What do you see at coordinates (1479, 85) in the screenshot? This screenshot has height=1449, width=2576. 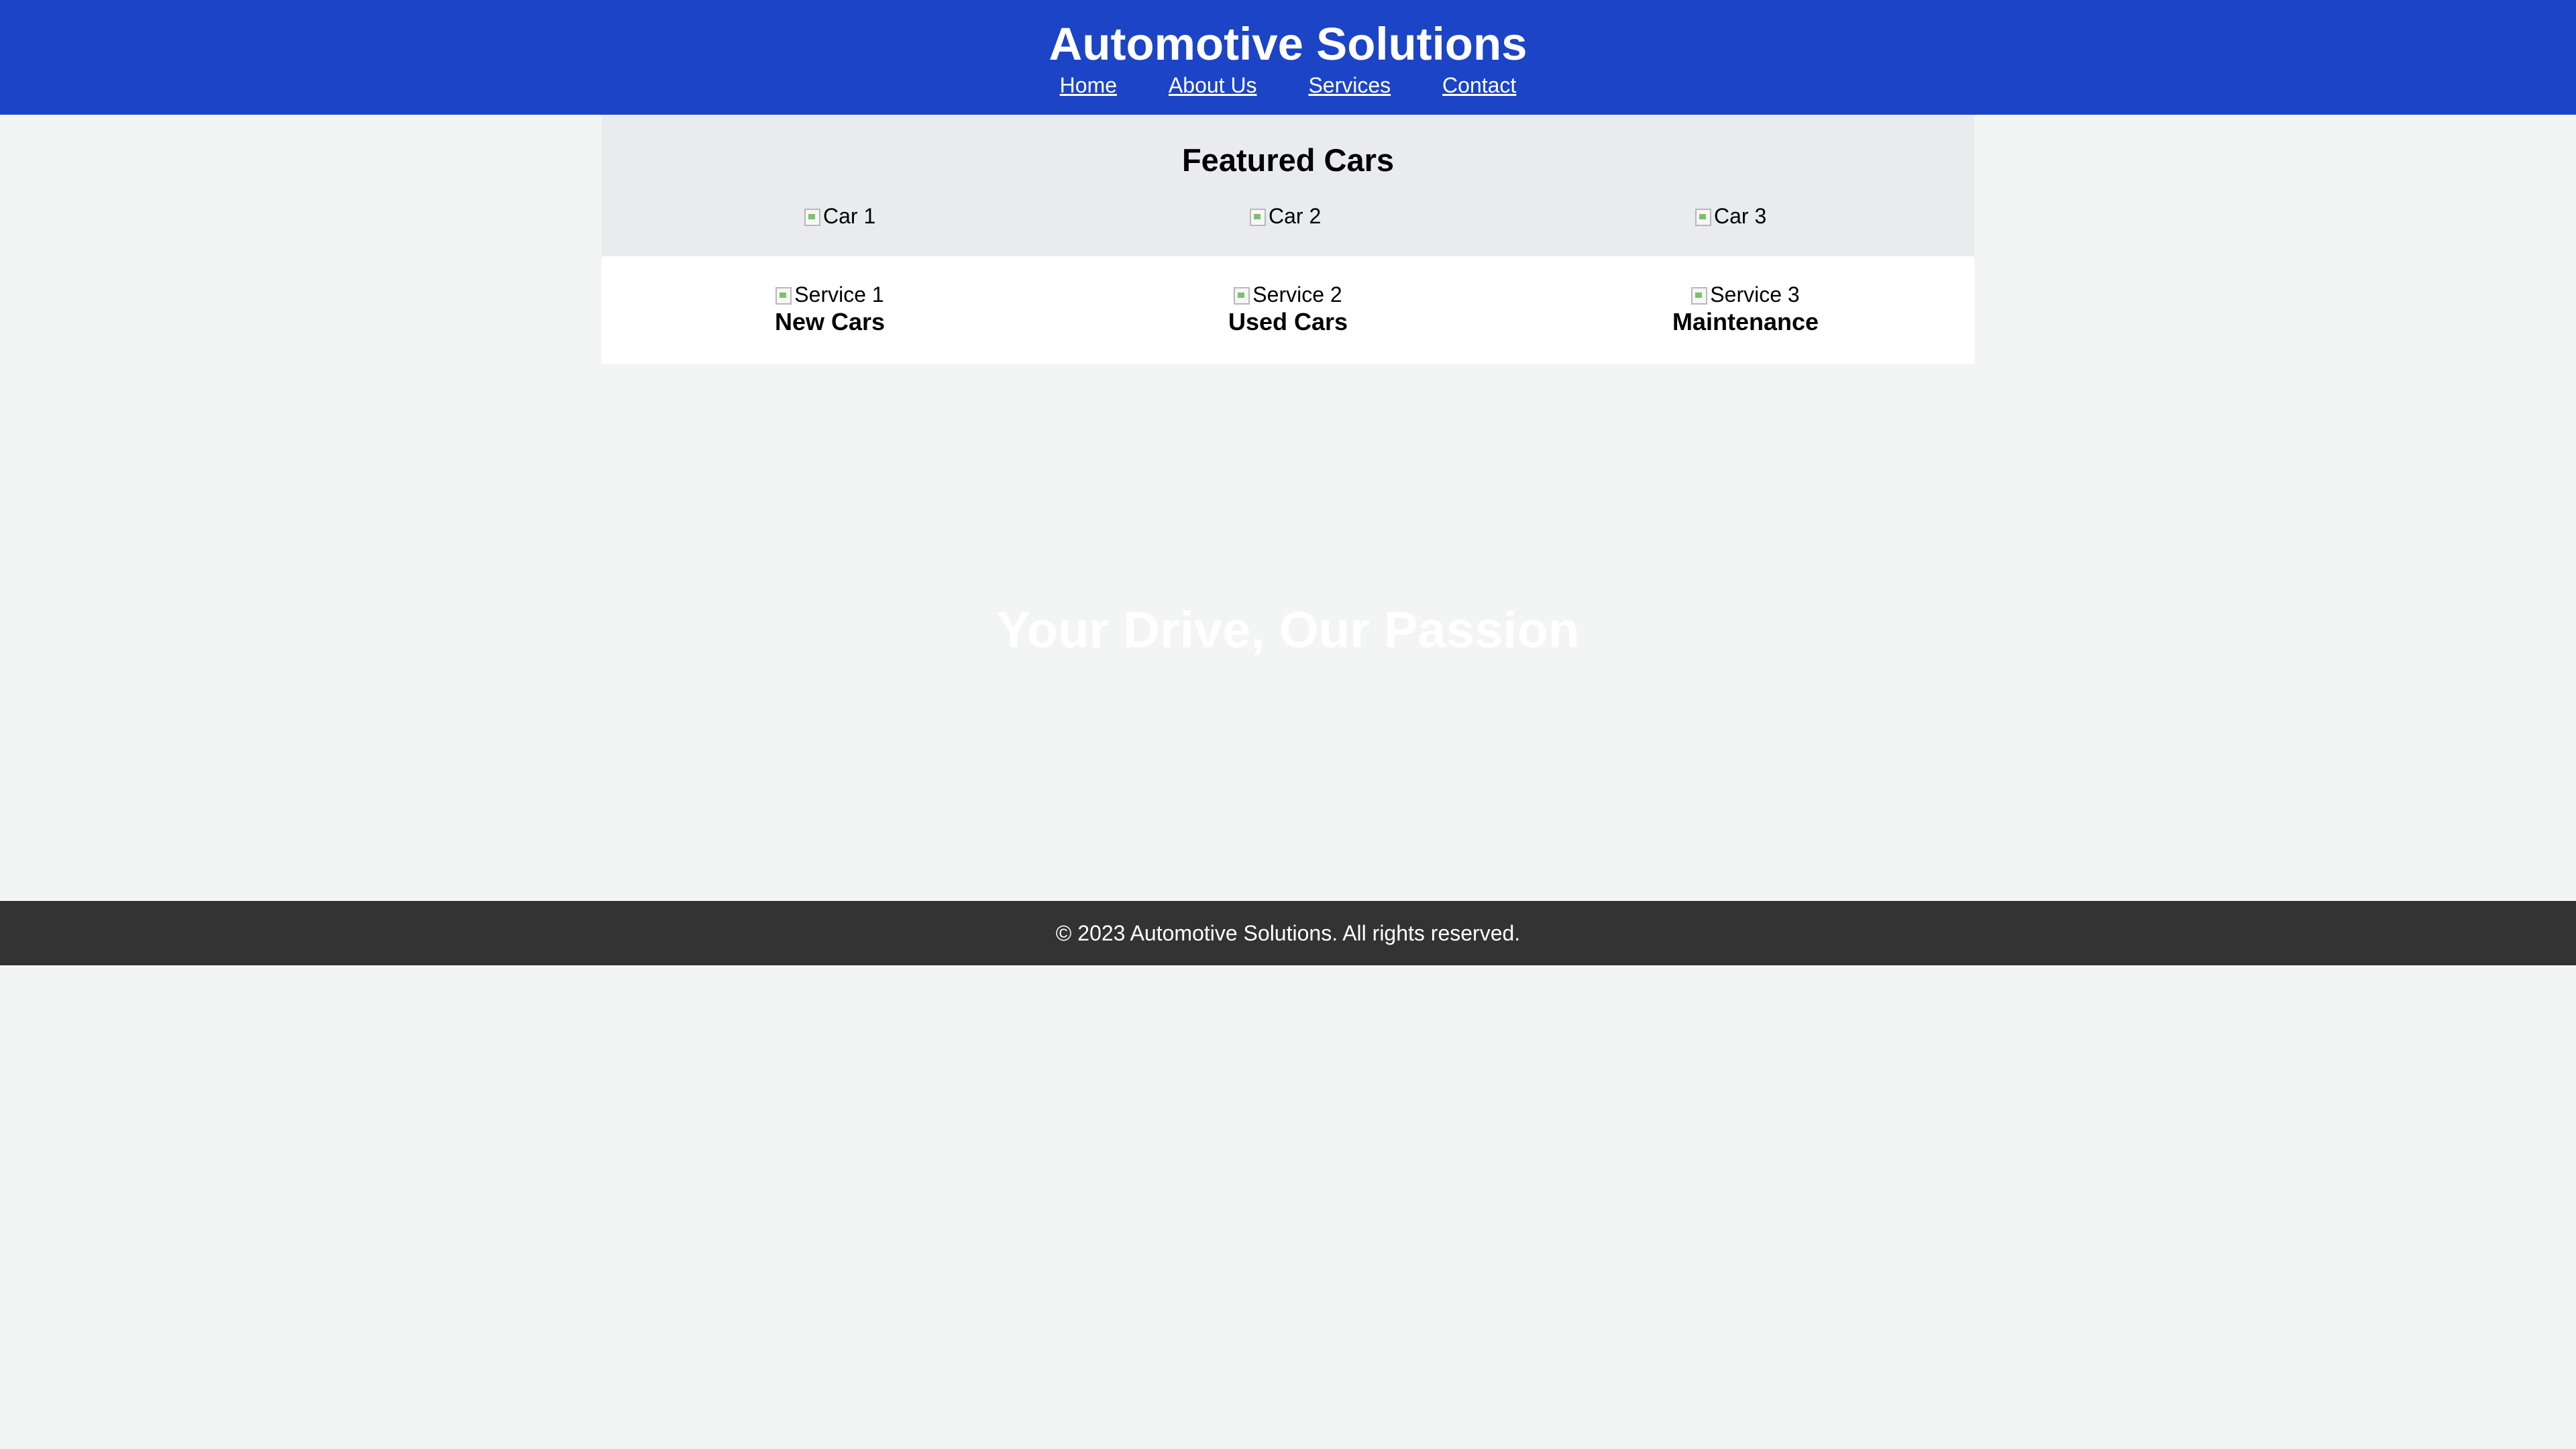 I see `nav-link-contact: Contact` at bounding box center [1479, 85].